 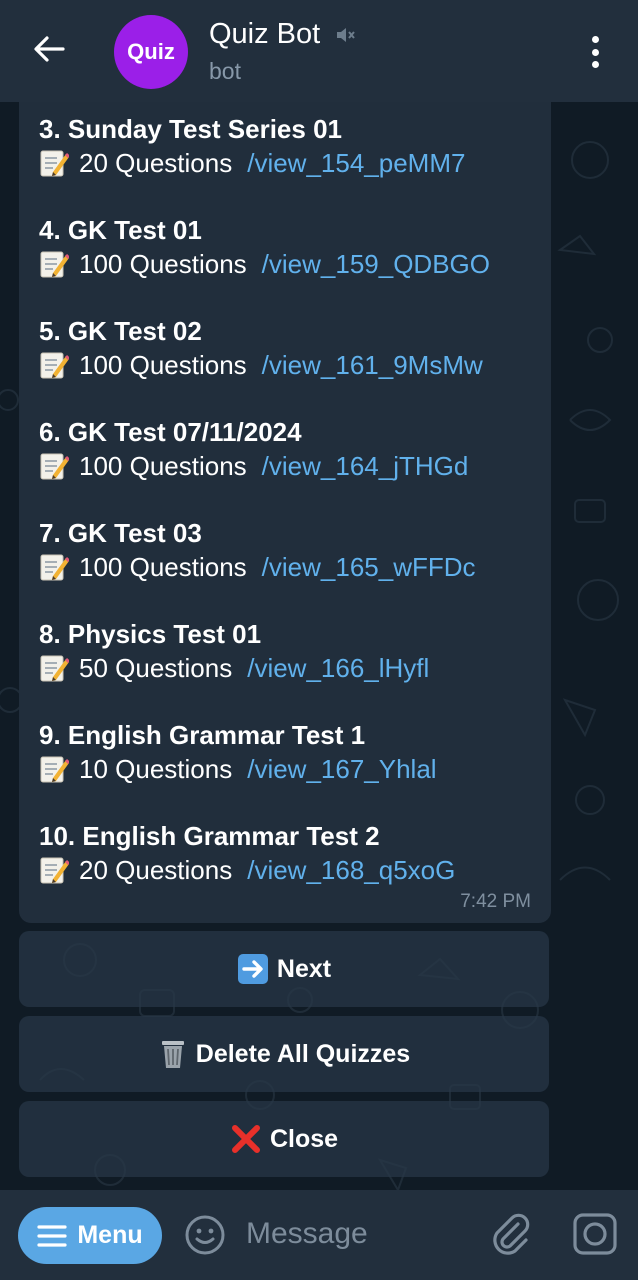 What do you see at coordinates (205, 1237) in the screenshot?
I see `emoji-icon` at bounding box center [205, 1237].